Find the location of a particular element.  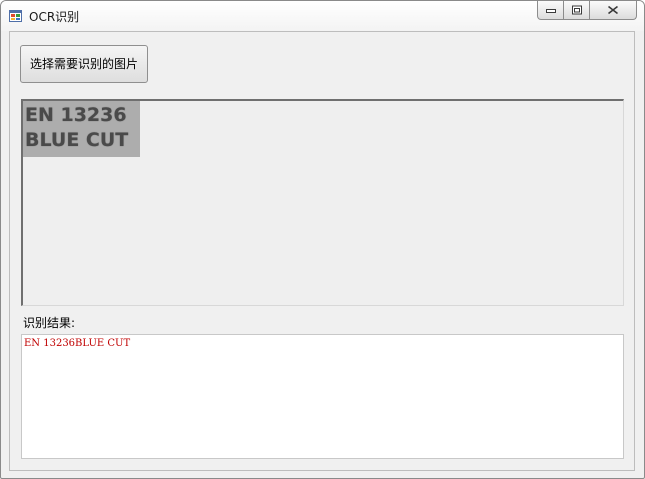

maximize-button is located at coordinates (577, 10).